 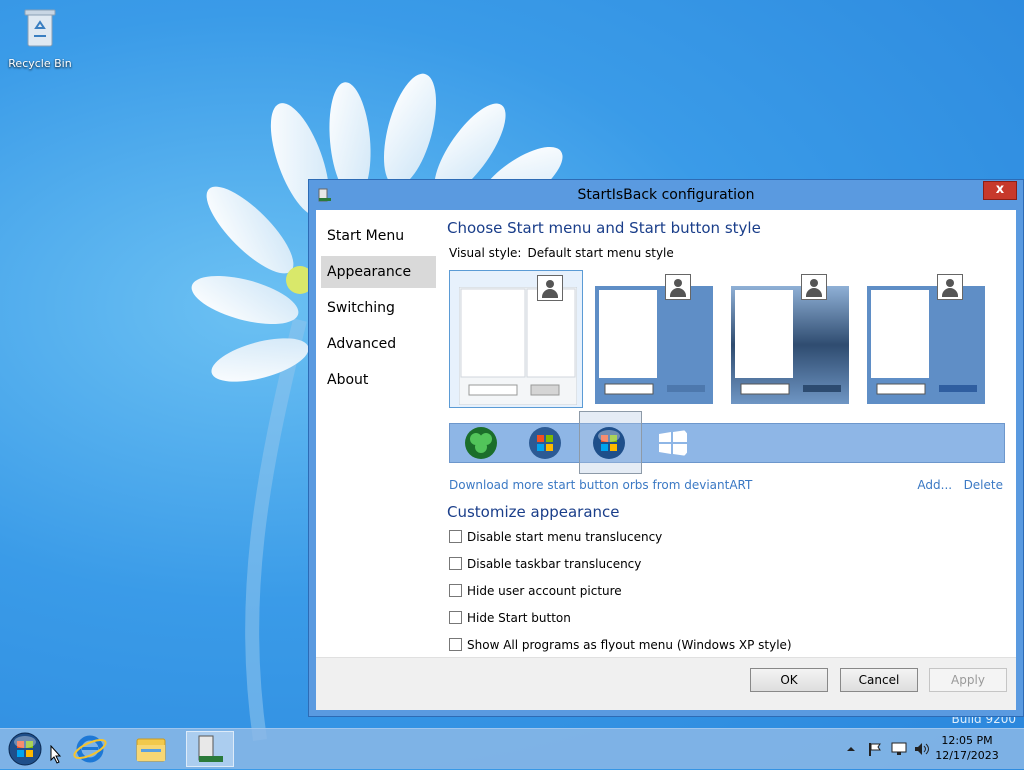 I want to click on dialog-footer: OK Cancel Apply, so click(x=666, y=683).